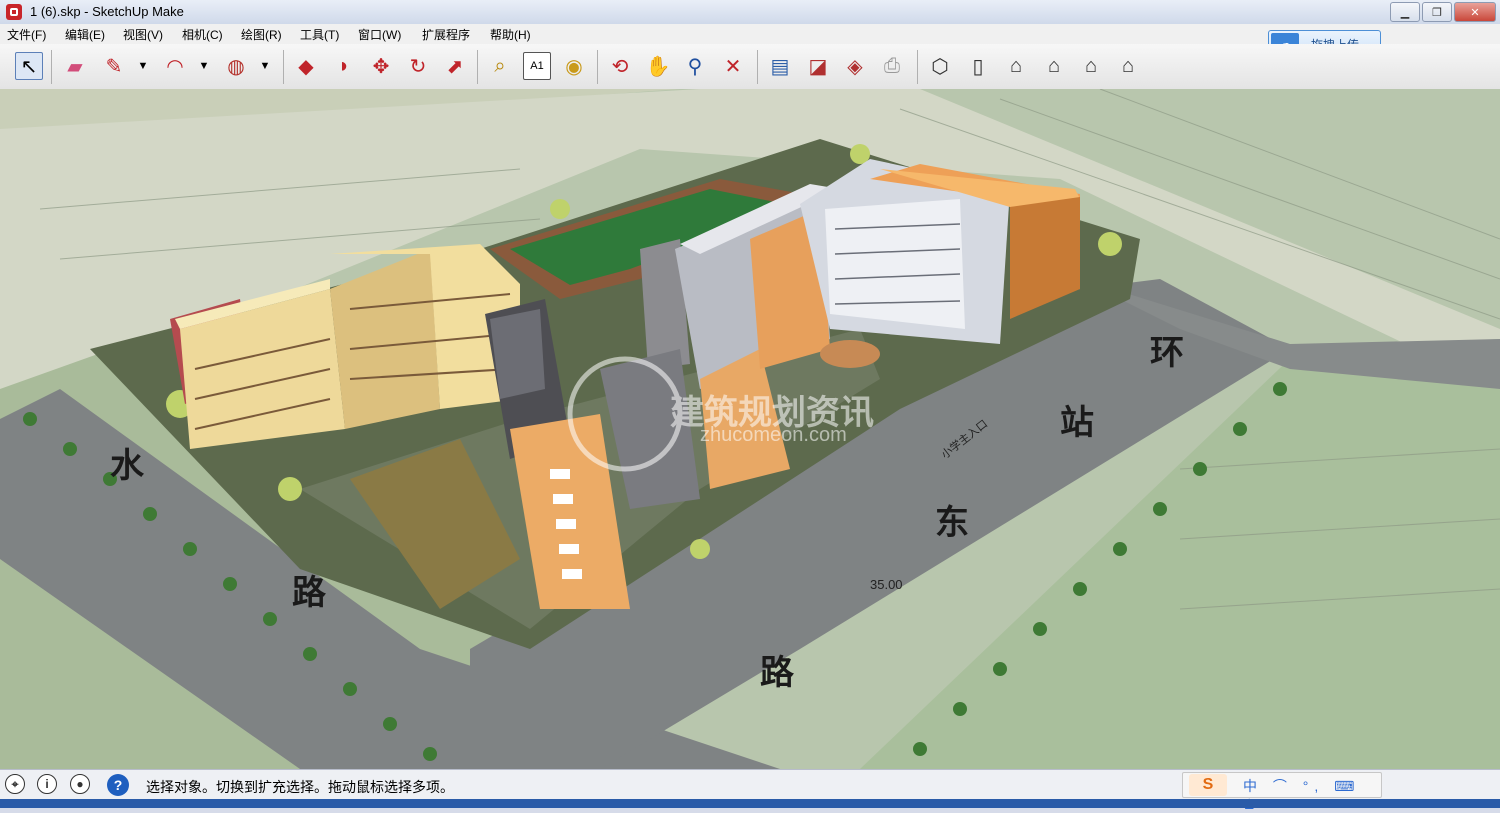 The image size is (1500, 813). What do you see at coordinates (202, 34) in the screenshot?
I see `menu-camera: 相机(C)` at bounding box center [202, 34].